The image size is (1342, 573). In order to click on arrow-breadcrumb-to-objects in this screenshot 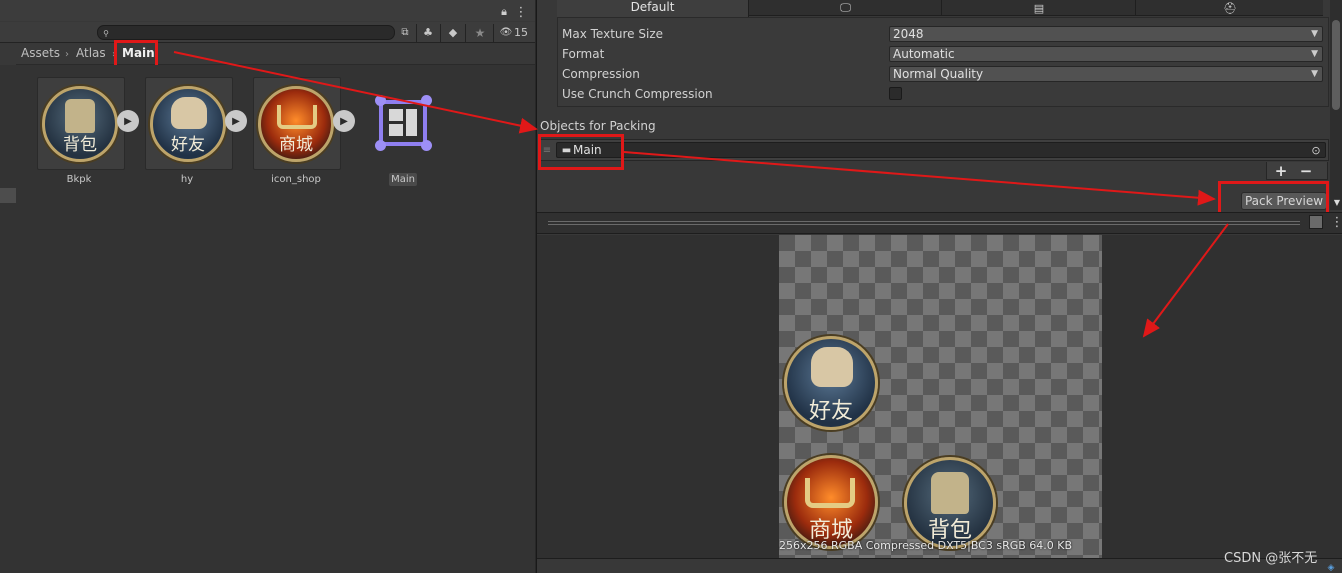, I will do `click(355, 92)`.